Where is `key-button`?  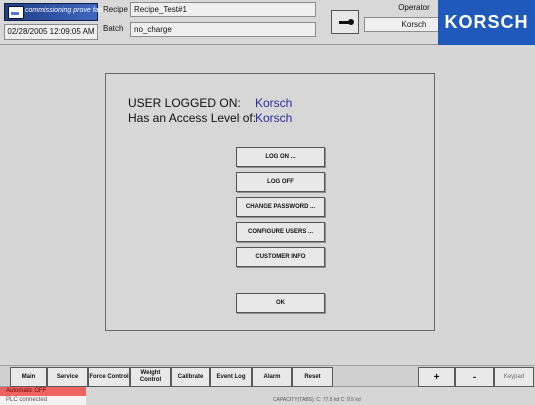
key-button is located at coordinates (345, 22).